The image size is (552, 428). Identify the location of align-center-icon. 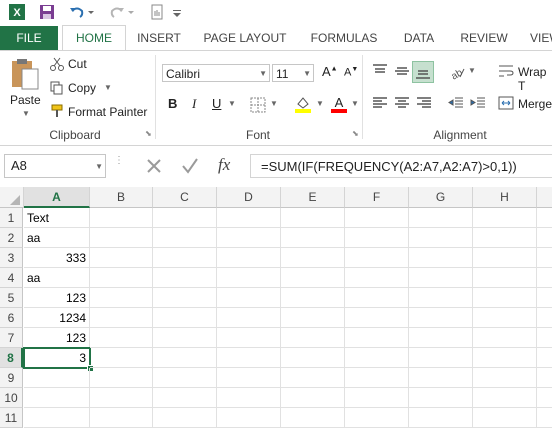
(402, 103).